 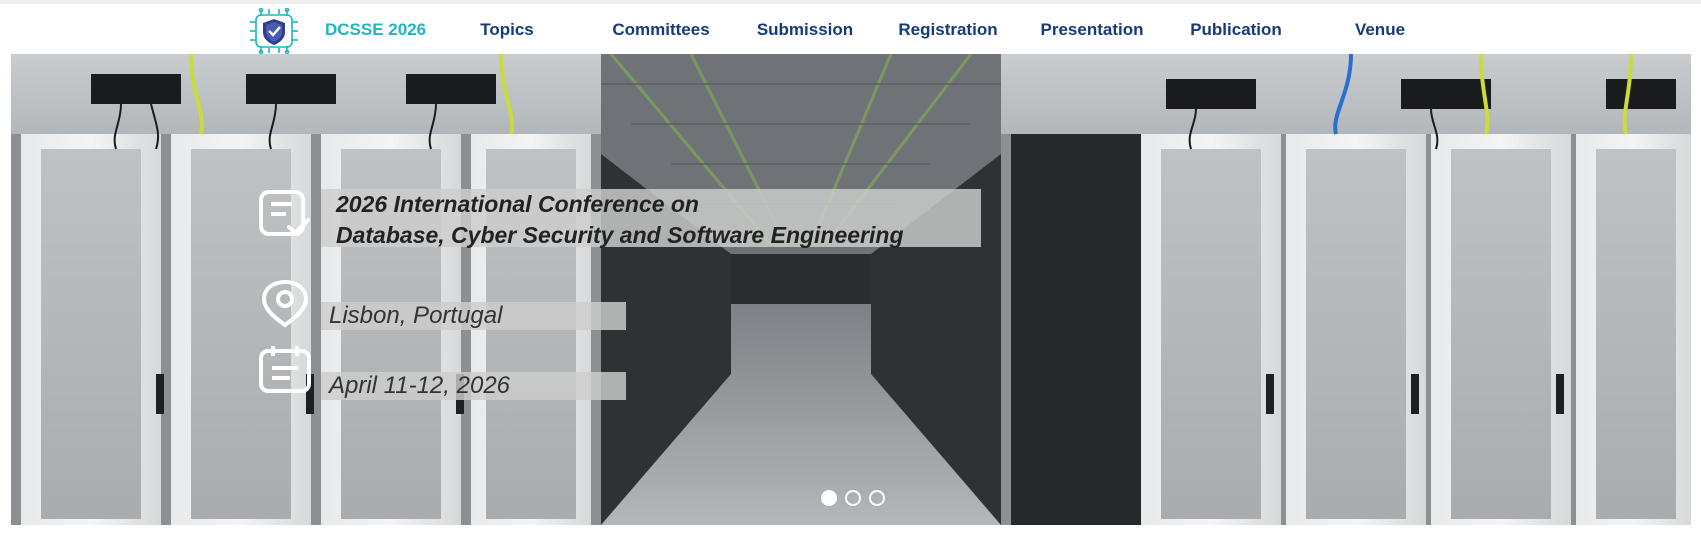 I want to click on calendar-icon, so click(x=285, y=371).